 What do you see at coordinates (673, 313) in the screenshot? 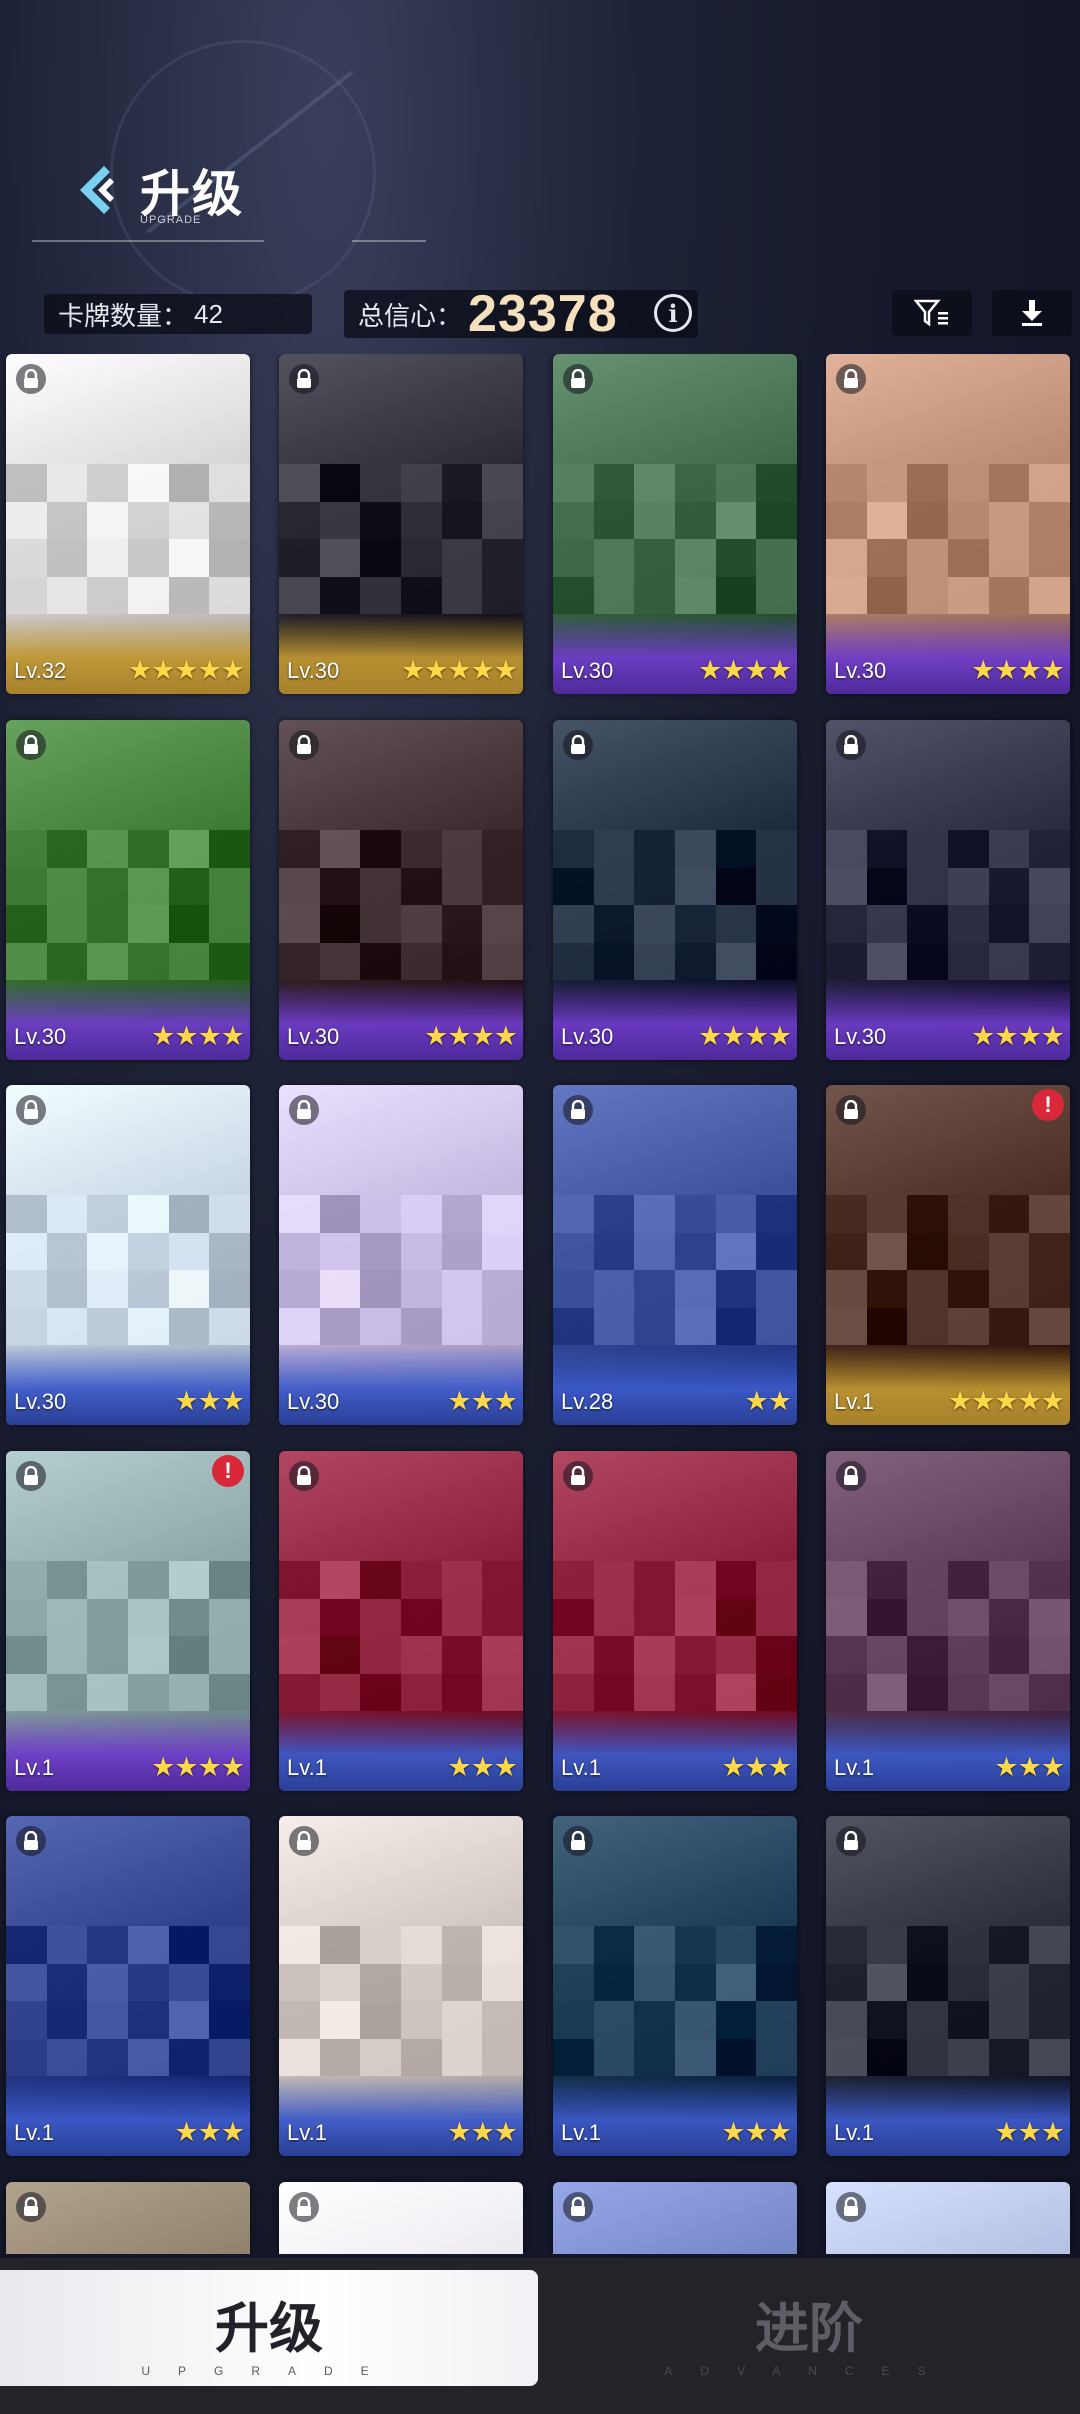
I see `info-icon: i` at bounding box center [673, 313].